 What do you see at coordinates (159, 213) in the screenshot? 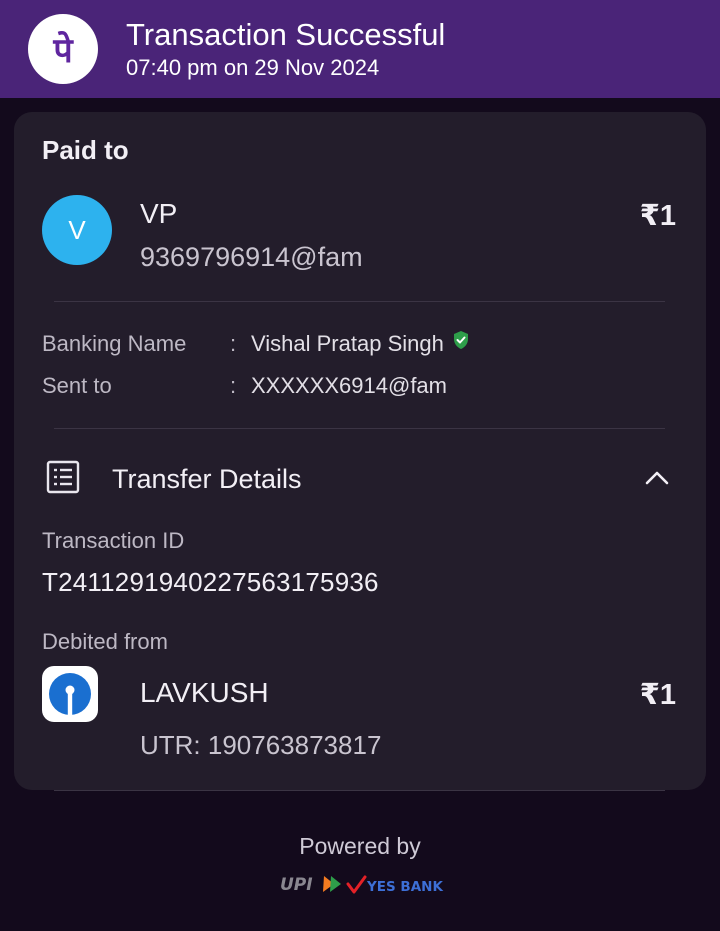
I see `payee-name: VP` at bounding box center [159, 213].